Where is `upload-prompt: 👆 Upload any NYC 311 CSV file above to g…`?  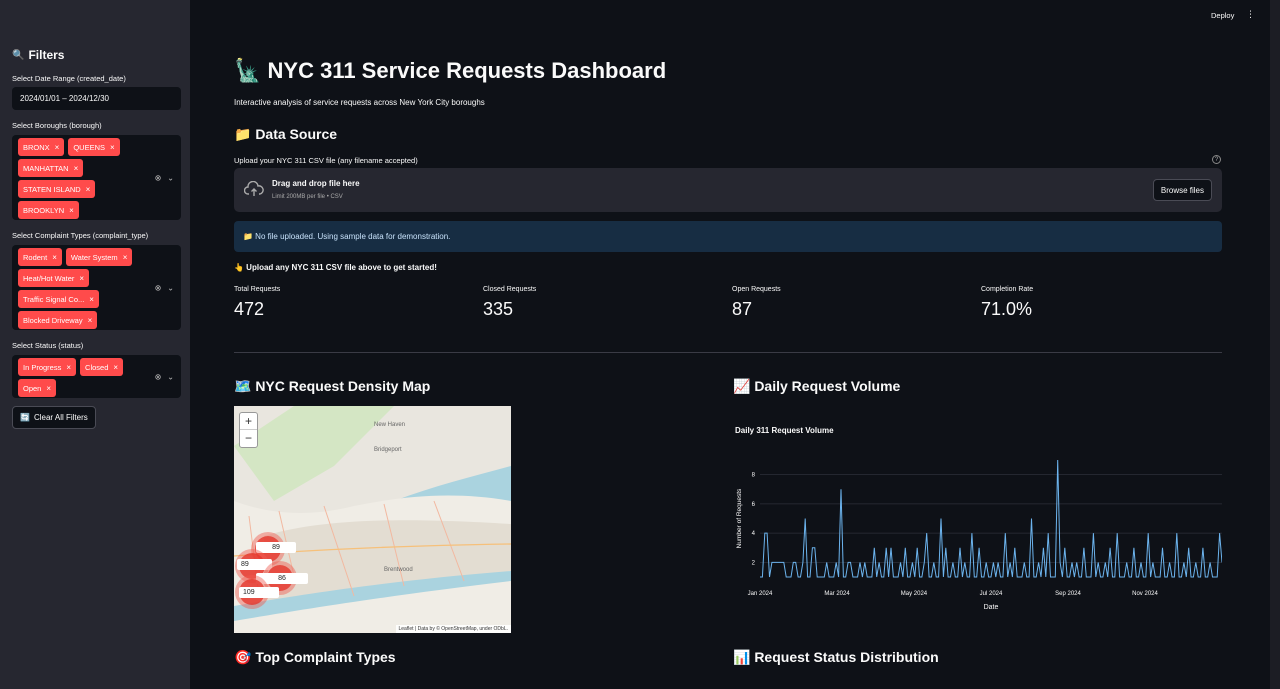
upload-prompt: 👆 Upload any NYC 311 CSV file above to g… is located at coordinates (335, 267).